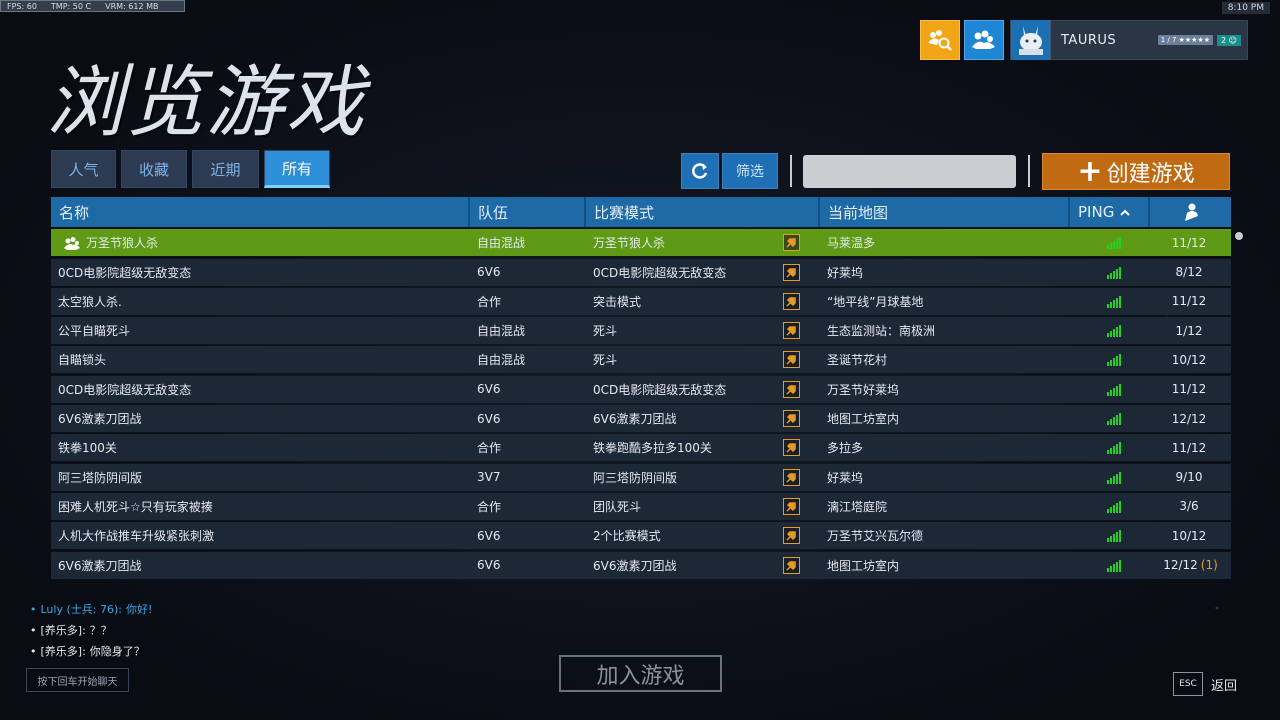  I want to click on player-count: 11/12, so click(1189, 389).